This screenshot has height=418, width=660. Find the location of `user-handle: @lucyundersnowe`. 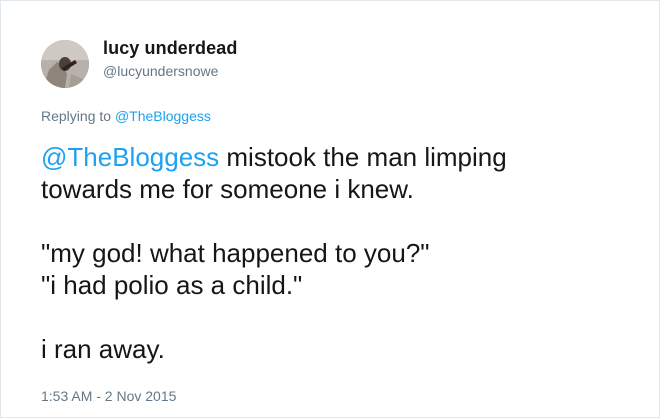

user-handle: @lucyundersnowe is located at coordinates (160, 71).